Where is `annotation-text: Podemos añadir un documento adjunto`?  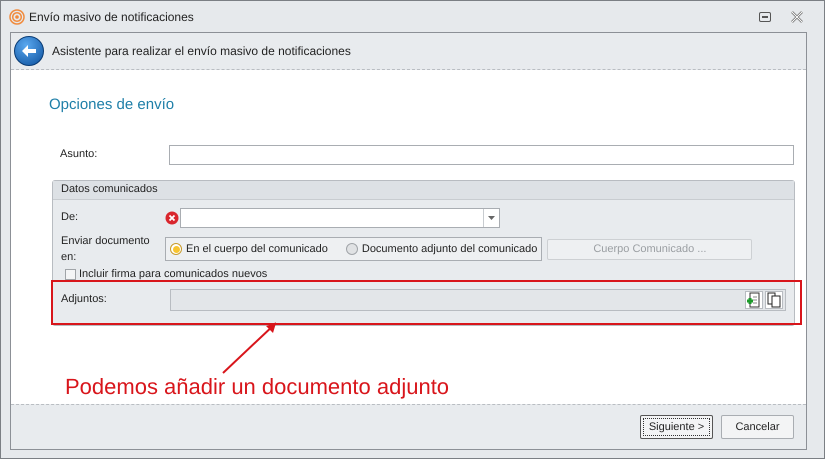 annotation-text: Podemos añadir un documento adjunto is located at coordinates (257, 387).